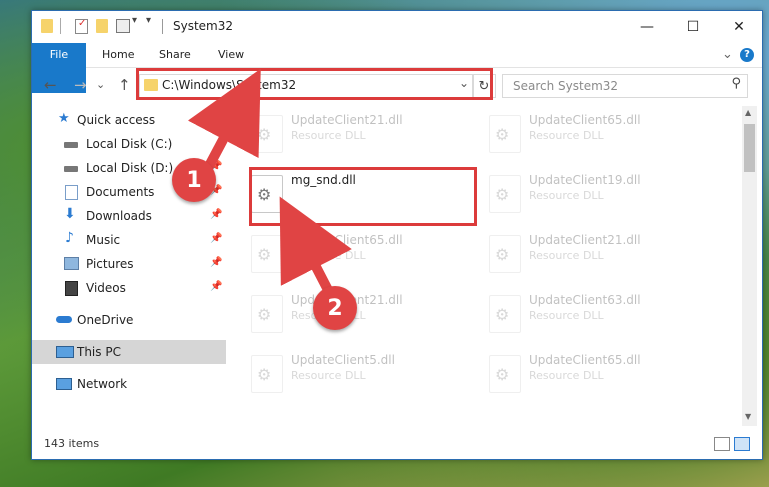 The image size is (769, 487). I want to click on music-icon: ♪, so click(69, 238).